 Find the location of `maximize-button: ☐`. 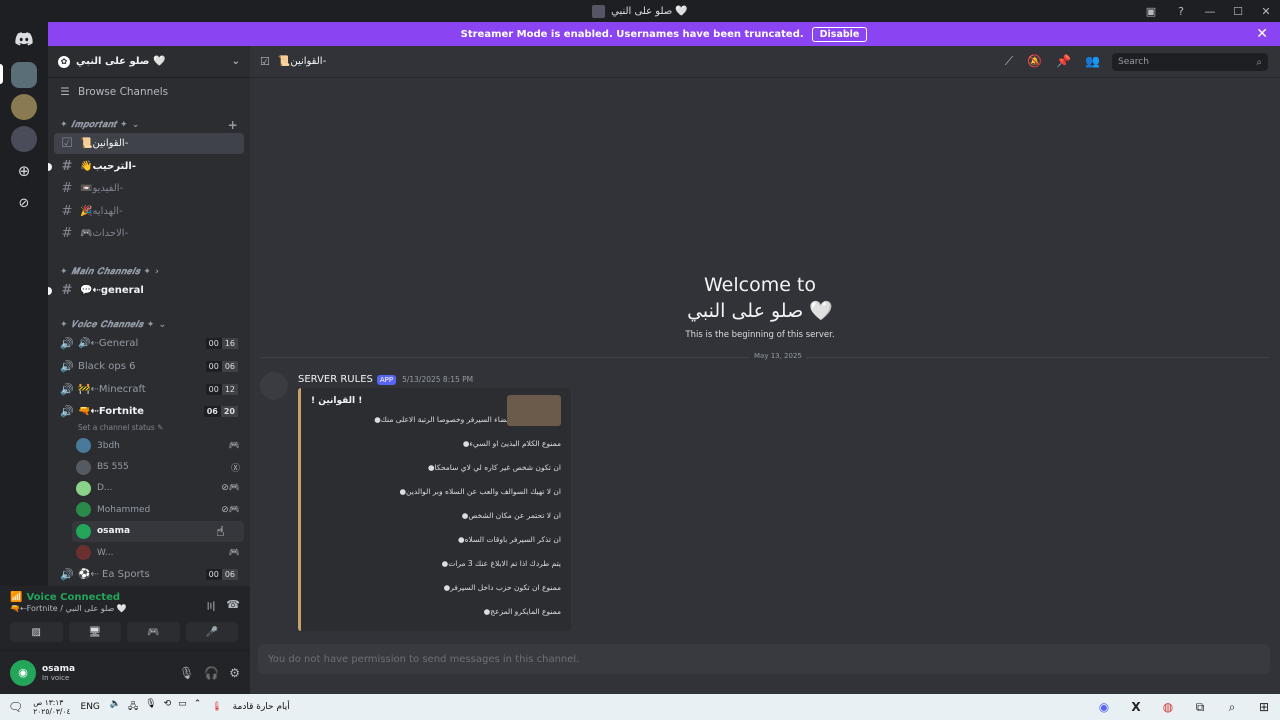

maximize-button: ☐ is located at coordinates (1238, 11).